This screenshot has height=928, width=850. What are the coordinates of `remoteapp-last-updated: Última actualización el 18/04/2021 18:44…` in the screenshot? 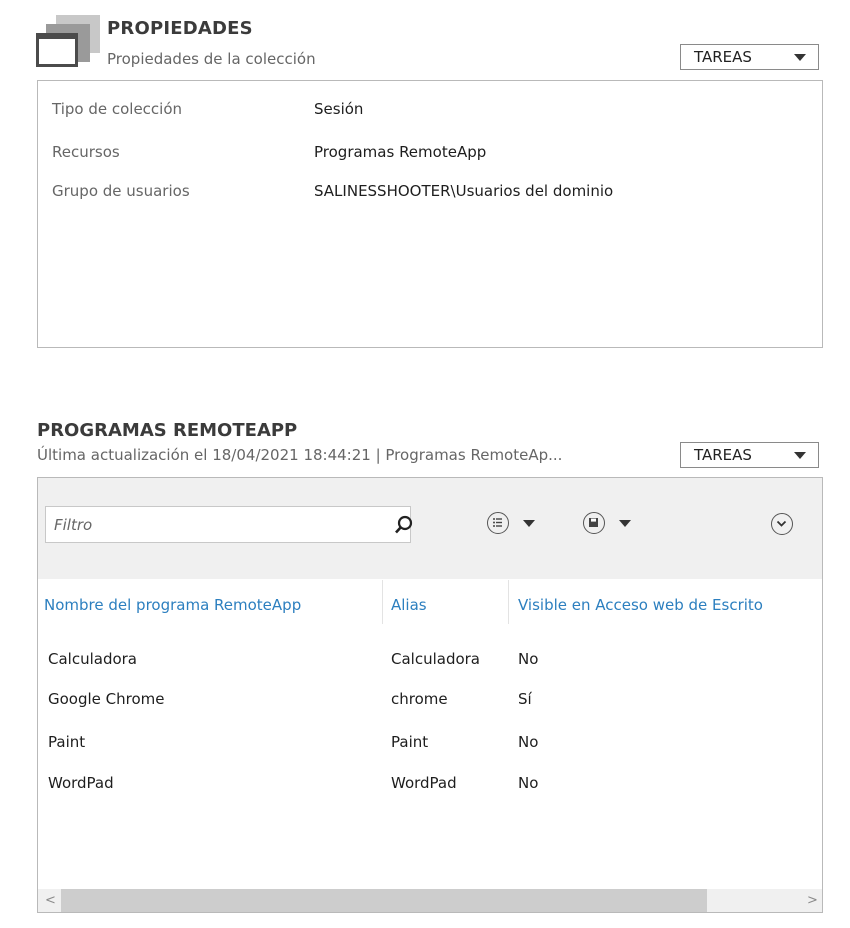 It's located at (300, 455).